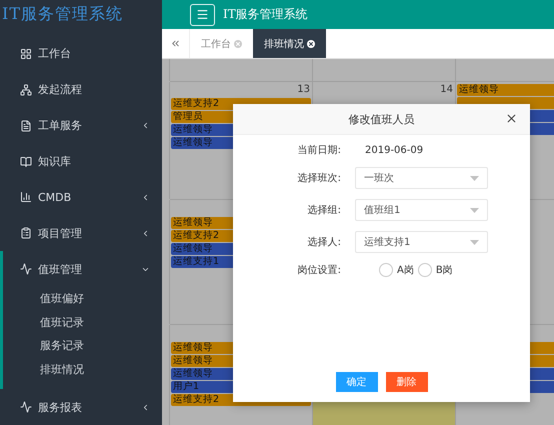 This screenshot has width=554, height=425. Describe the element at coordinates (323, 242) in the screenshot. I see `field-label: 选择人:` at that location.